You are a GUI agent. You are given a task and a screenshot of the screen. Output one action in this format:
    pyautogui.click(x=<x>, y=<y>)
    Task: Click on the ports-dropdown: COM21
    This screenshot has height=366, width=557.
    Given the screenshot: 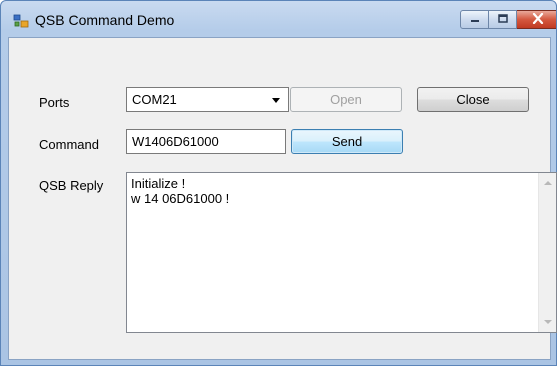 What is the action you would take?
    pyautogui.click(x=207, y=99)
    